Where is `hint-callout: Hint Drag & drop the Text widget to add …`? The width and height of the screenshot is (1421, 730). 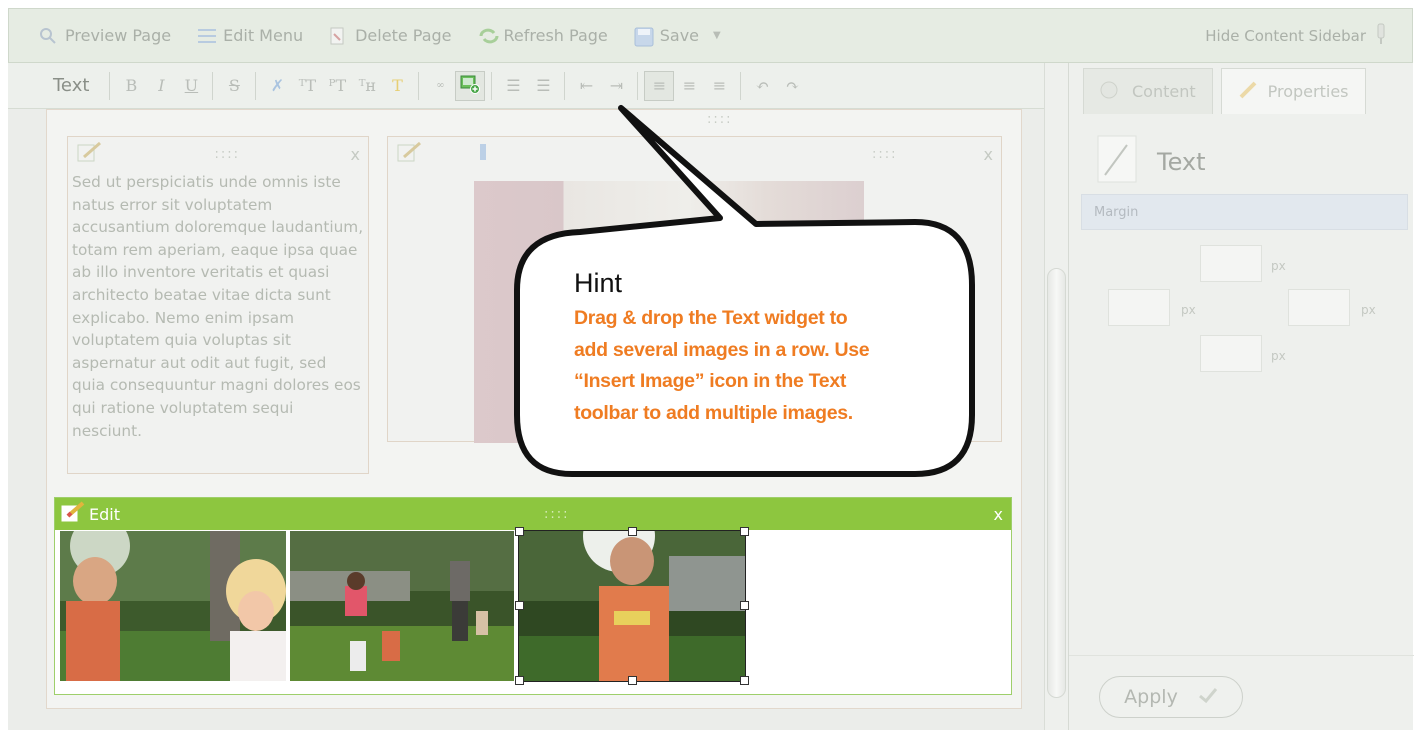
hint-callout: Hint Drag & drop the Text widget to add … is located at coordinates (764, 348).